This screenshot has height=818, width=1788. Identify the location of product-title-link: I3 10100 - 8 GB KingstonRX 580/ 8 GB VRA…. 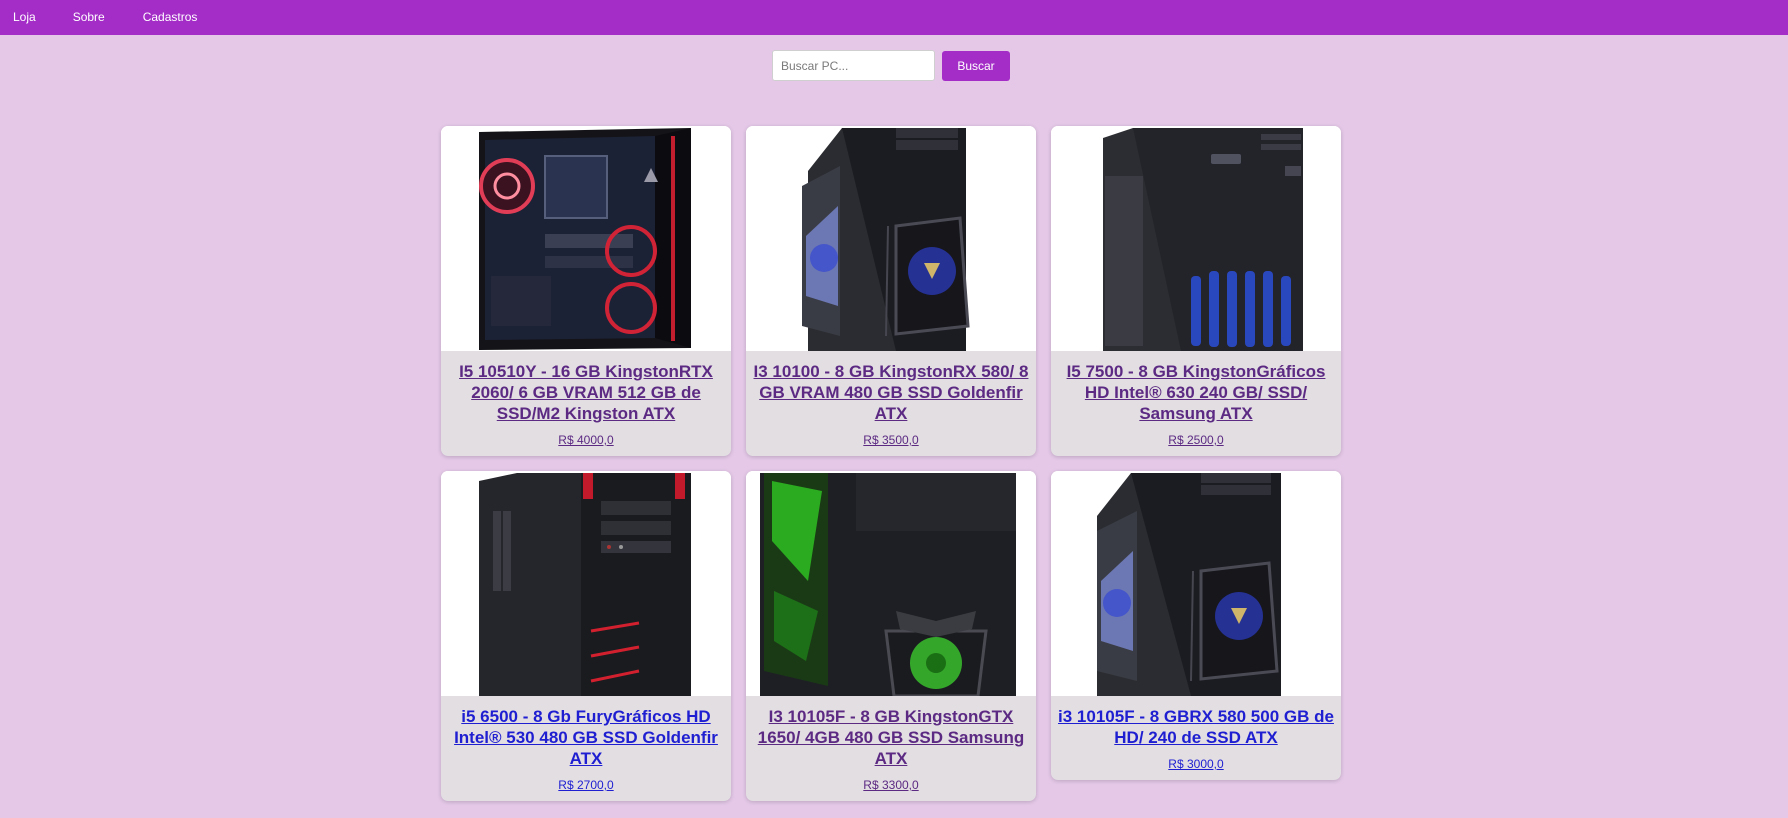
(891, 392).